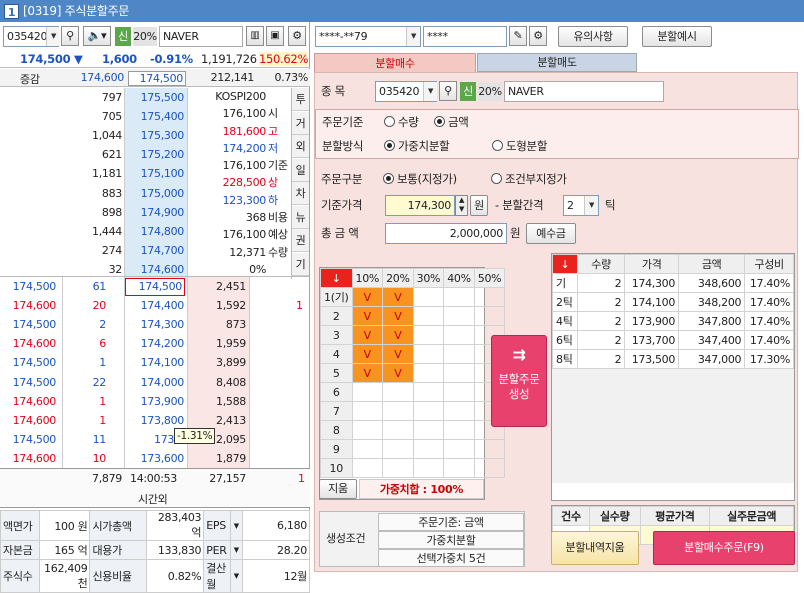 Image resolution: width=804 pixels, height=593 pixels. What do you see at coordinates (398, 278) in the screenshot?
I see `weight-col: 20%` at bounding box center [398, 278].